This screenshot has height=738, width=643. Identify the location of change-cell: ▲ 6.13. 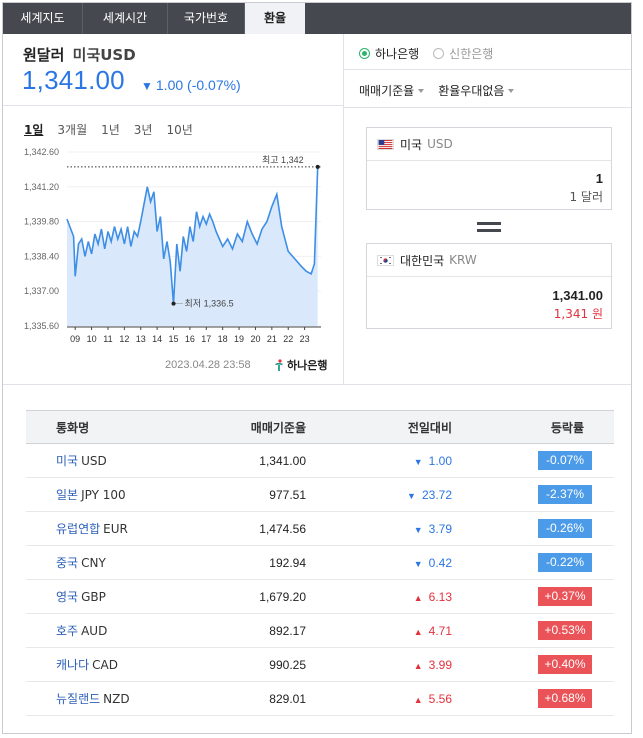
(379, 597).